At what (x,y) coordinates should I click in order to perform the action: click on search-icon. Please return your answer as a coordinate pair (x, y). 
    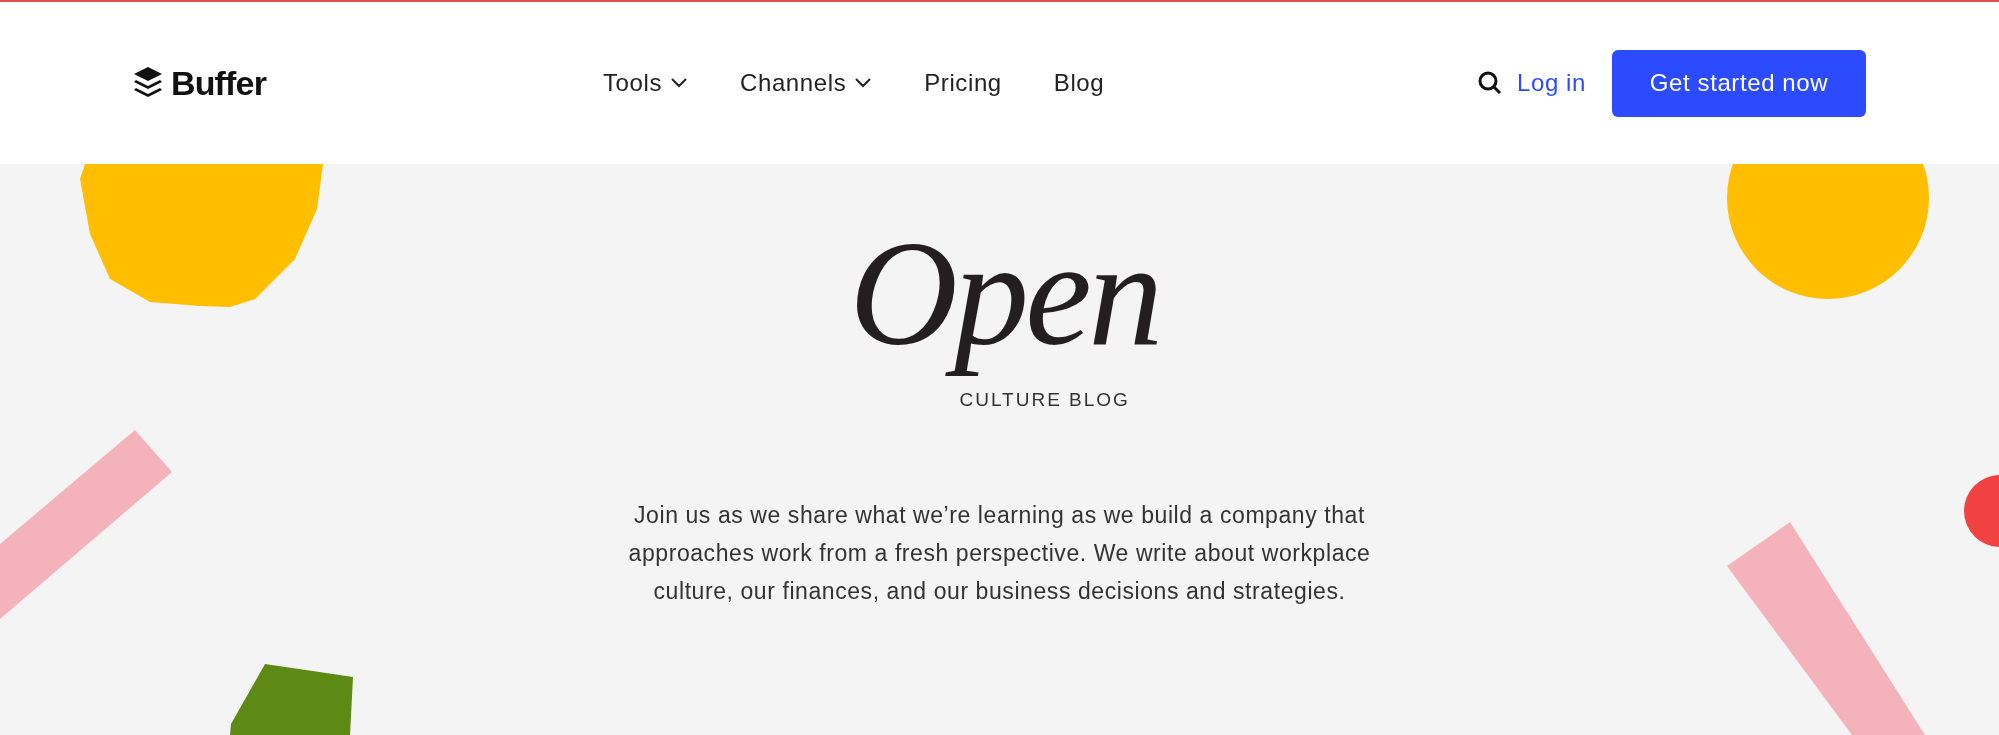
    Looking at the image, I should click on (1490, 83).